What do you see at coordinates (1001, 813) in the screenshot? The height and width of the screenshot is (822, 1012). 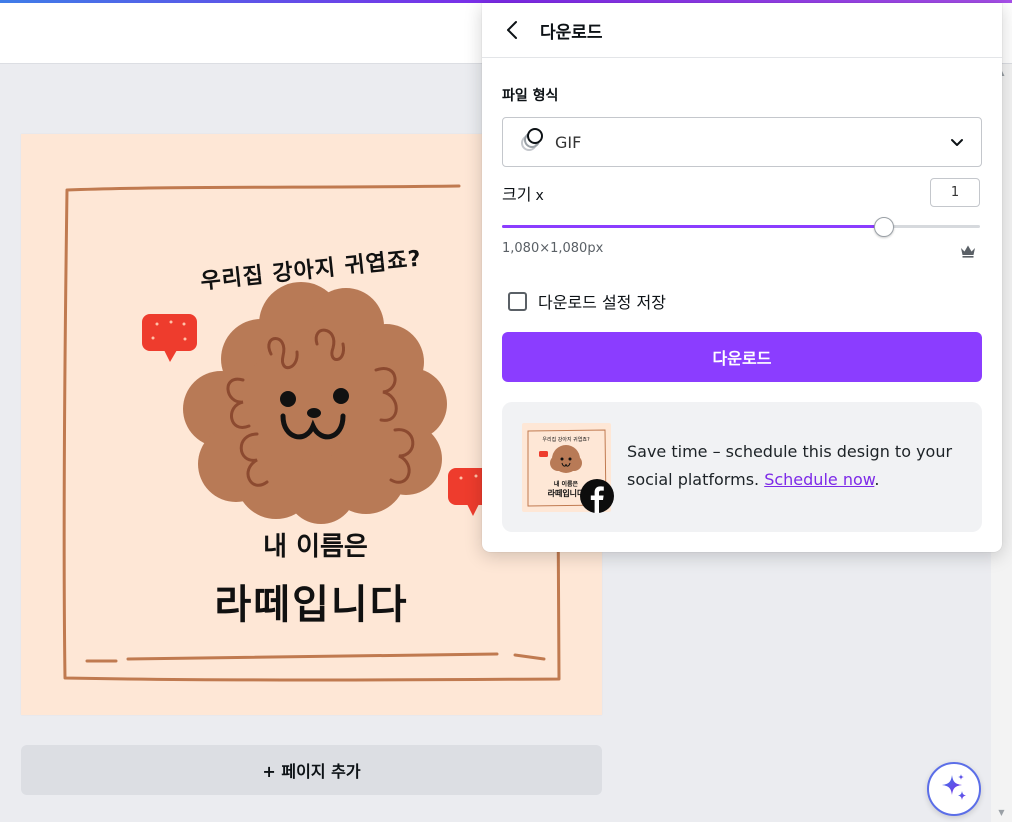 I see `scroll-down-arrow-icon: ▼` at bounding box center [1001, 813].